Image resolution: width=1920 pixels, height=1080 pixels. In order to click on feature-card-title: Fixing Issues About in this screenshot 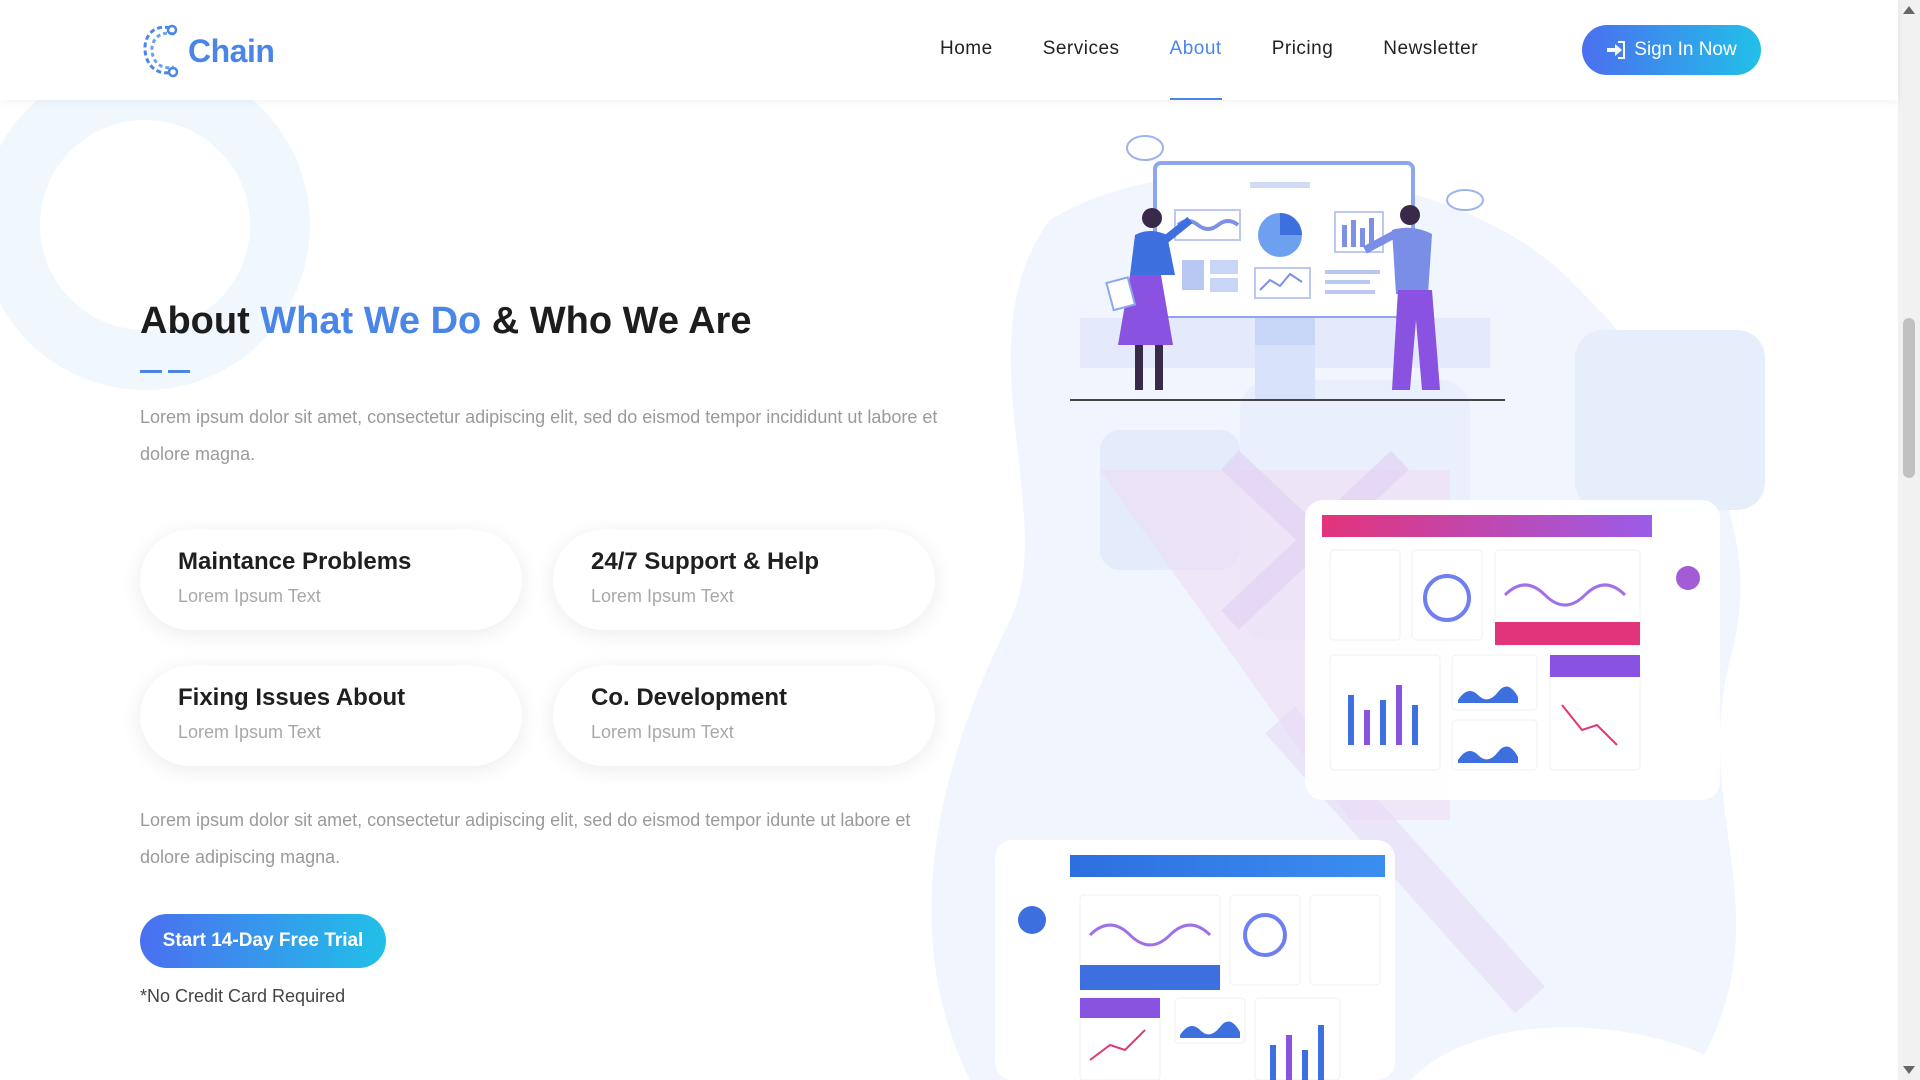, I will do `click(292, 697)`.